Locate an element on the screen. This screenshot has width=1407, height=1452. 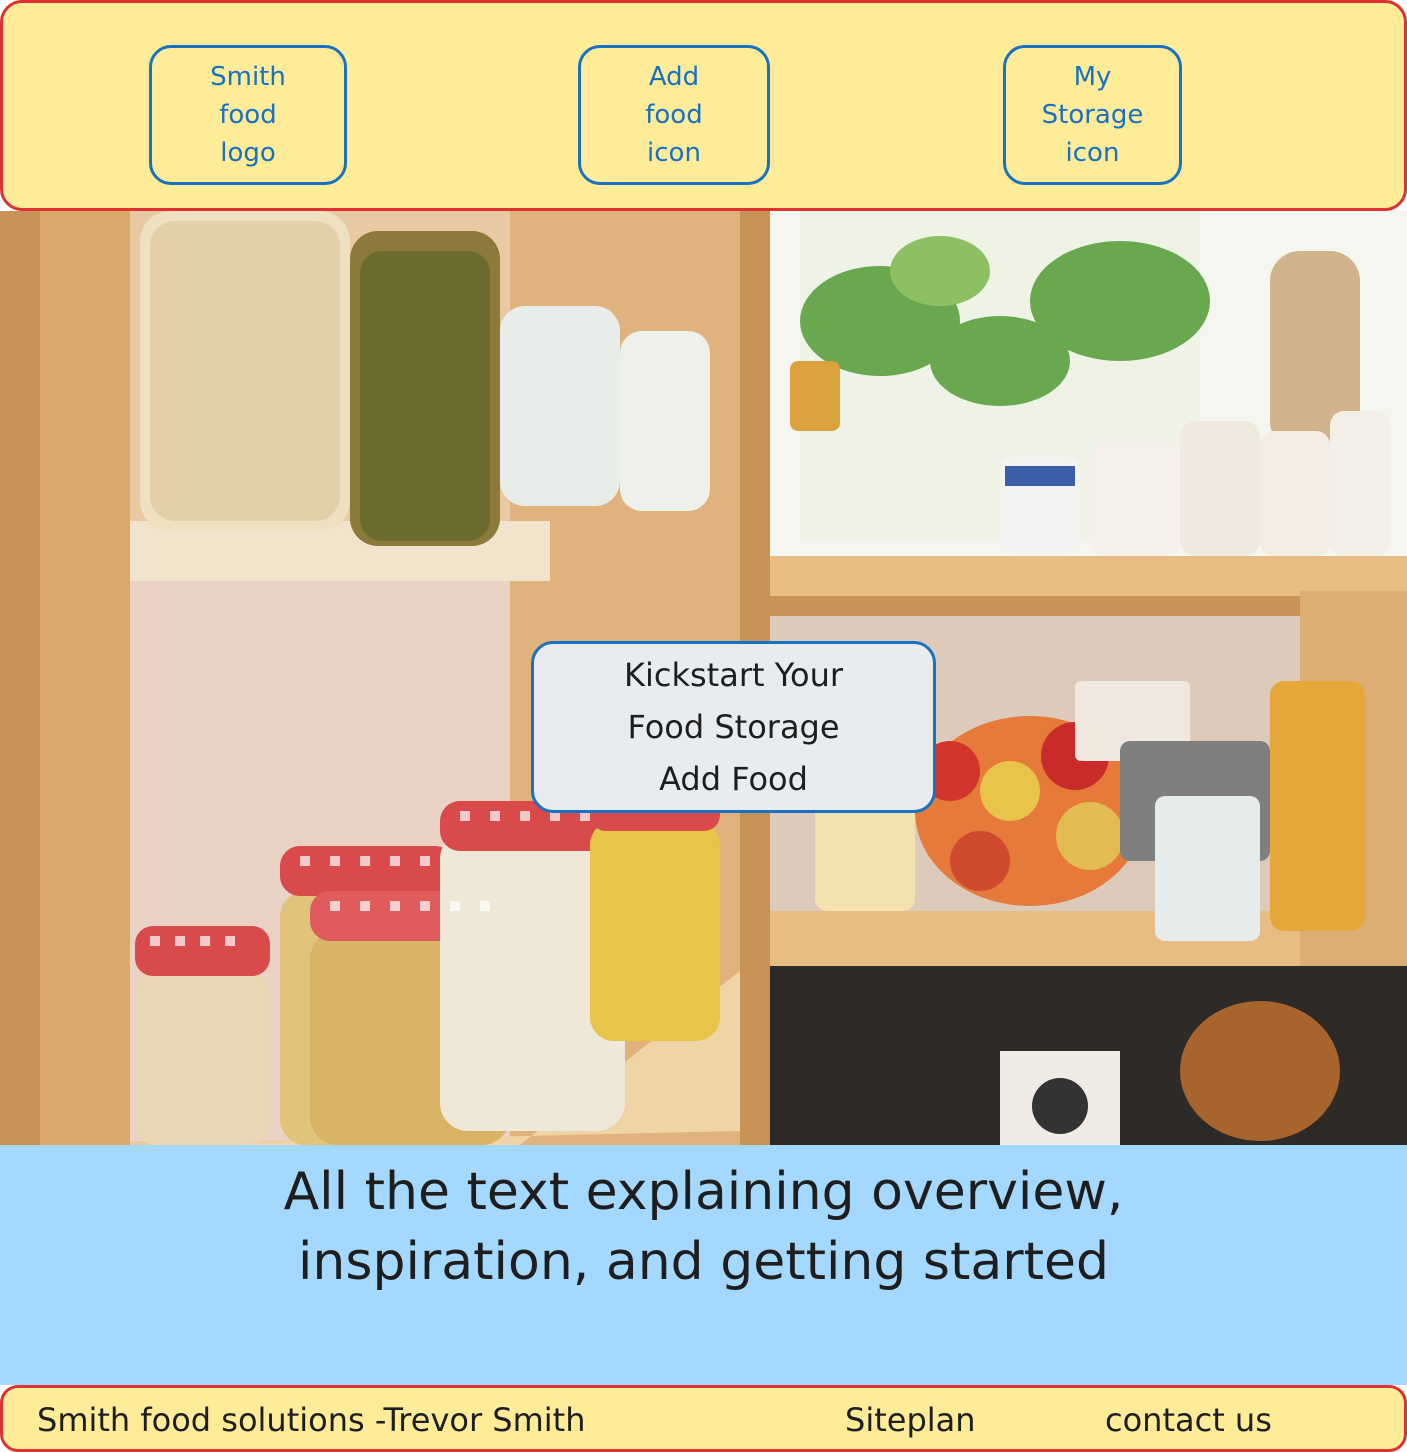
footer-brand: Smith food solutions -Trevor Smith is located at coordinates (311, 1420).